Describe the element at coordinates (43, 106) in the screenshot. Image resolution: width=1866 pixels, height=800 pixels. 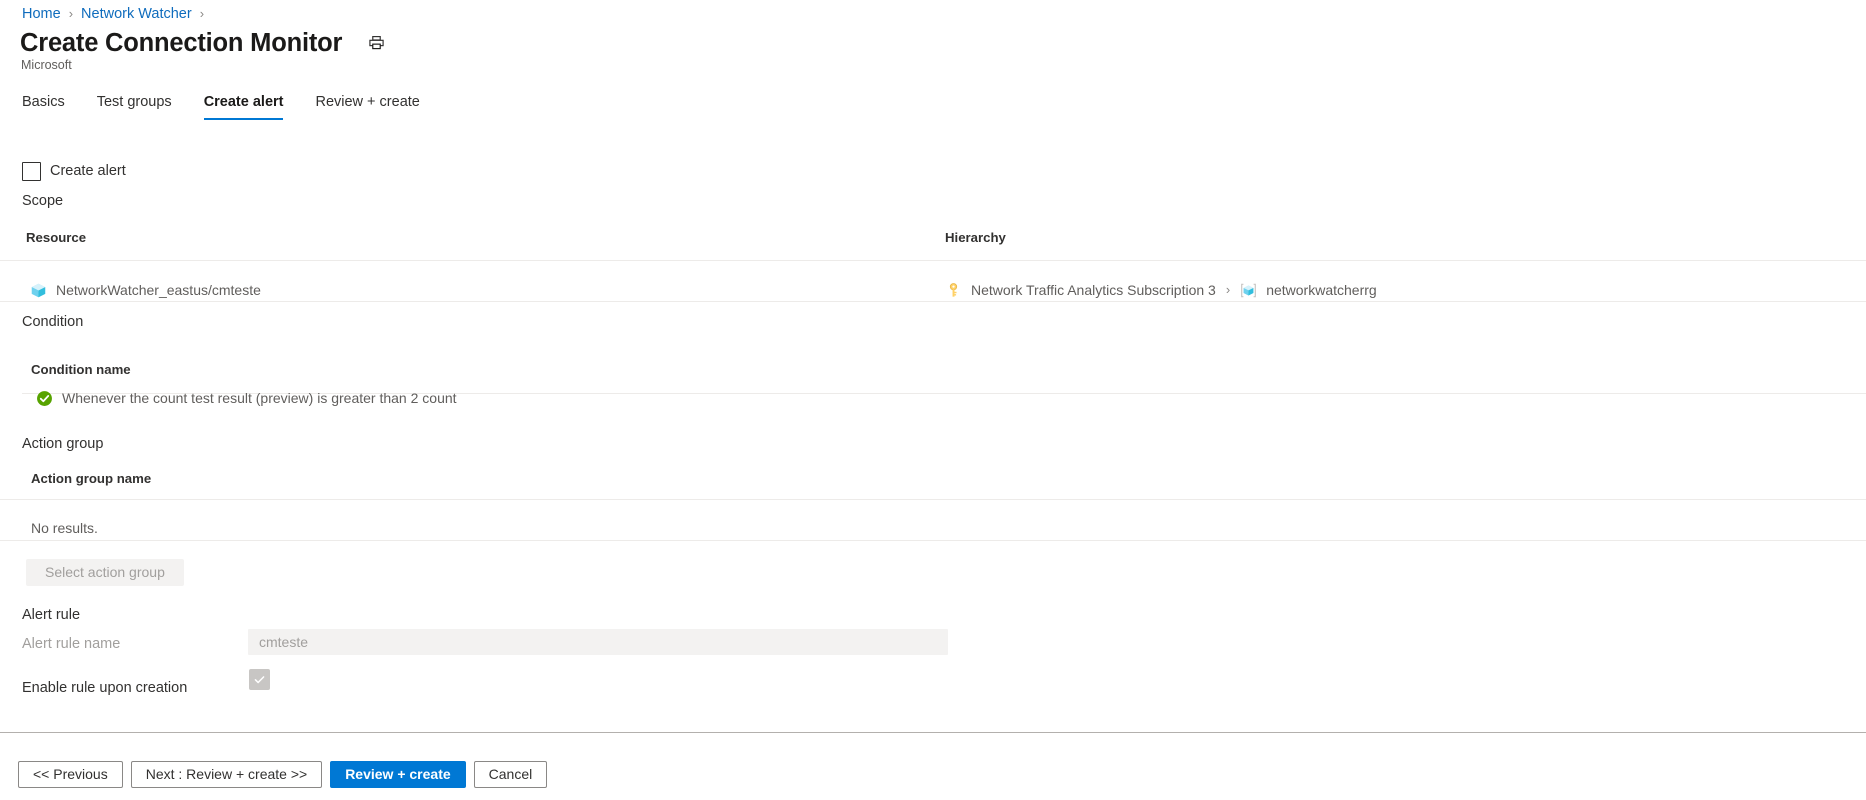
I see `tab-basics: Basics` at that location.